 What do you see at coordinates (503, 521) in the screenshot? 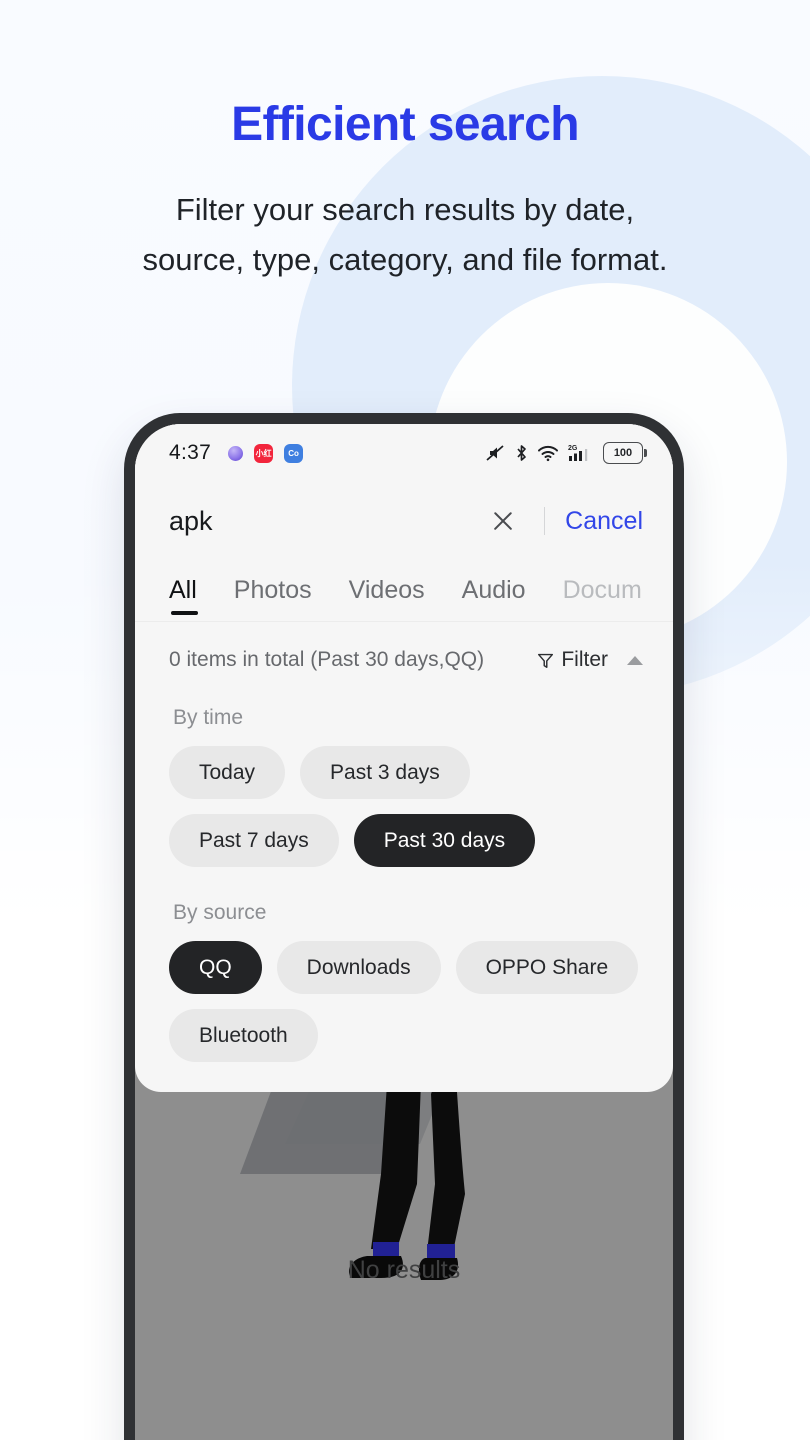
I see `clear-icon` at bounding box center [503, 521].